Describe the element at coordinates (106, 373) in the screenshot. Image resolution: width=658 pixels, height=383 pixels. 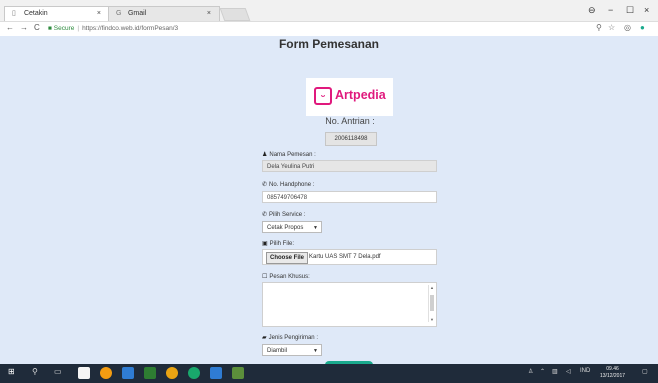
I see `firefox-taskbar-icon` at that location.